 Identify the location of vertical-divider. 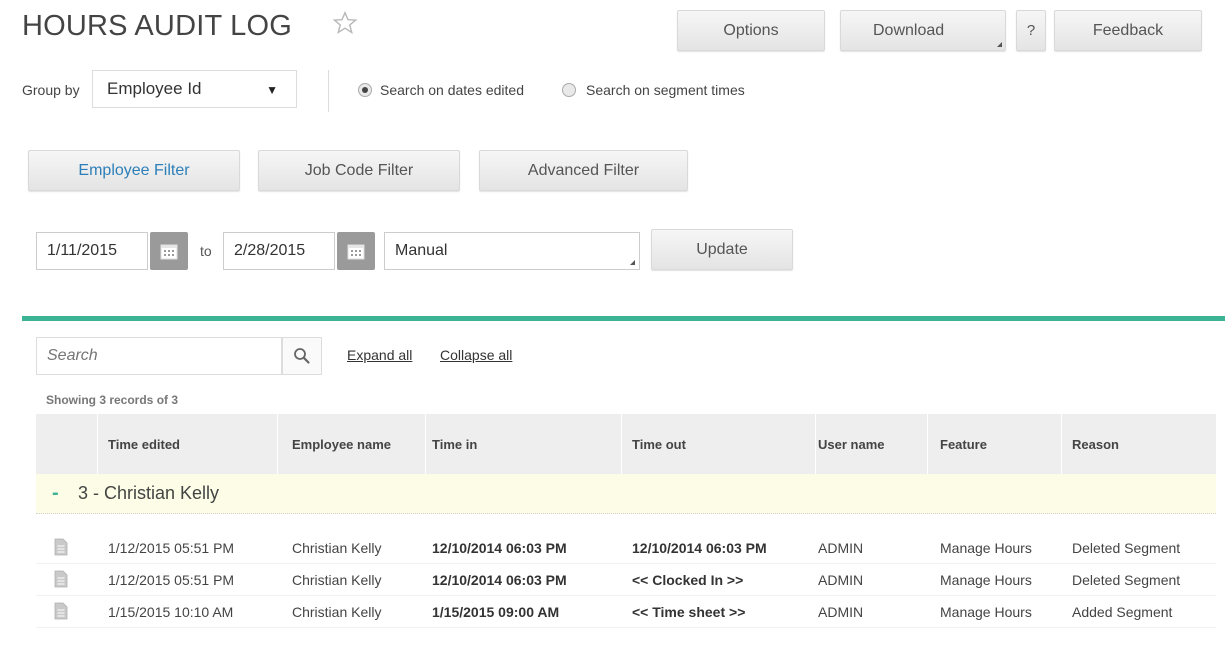
(328, 91).